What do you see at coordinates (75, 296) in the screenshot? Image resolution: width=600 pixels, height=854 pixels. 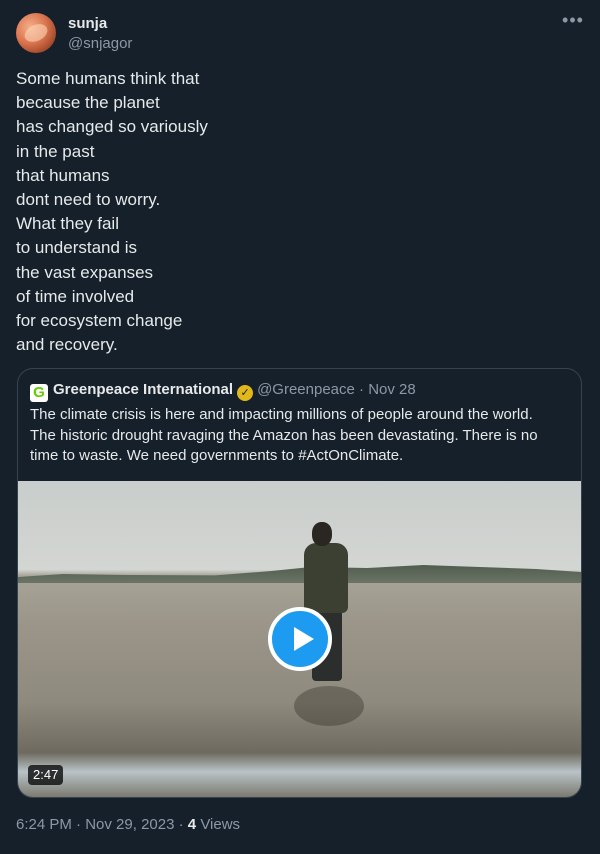 I see `tweet-line: of time involved` at bounding box center [75, 296].